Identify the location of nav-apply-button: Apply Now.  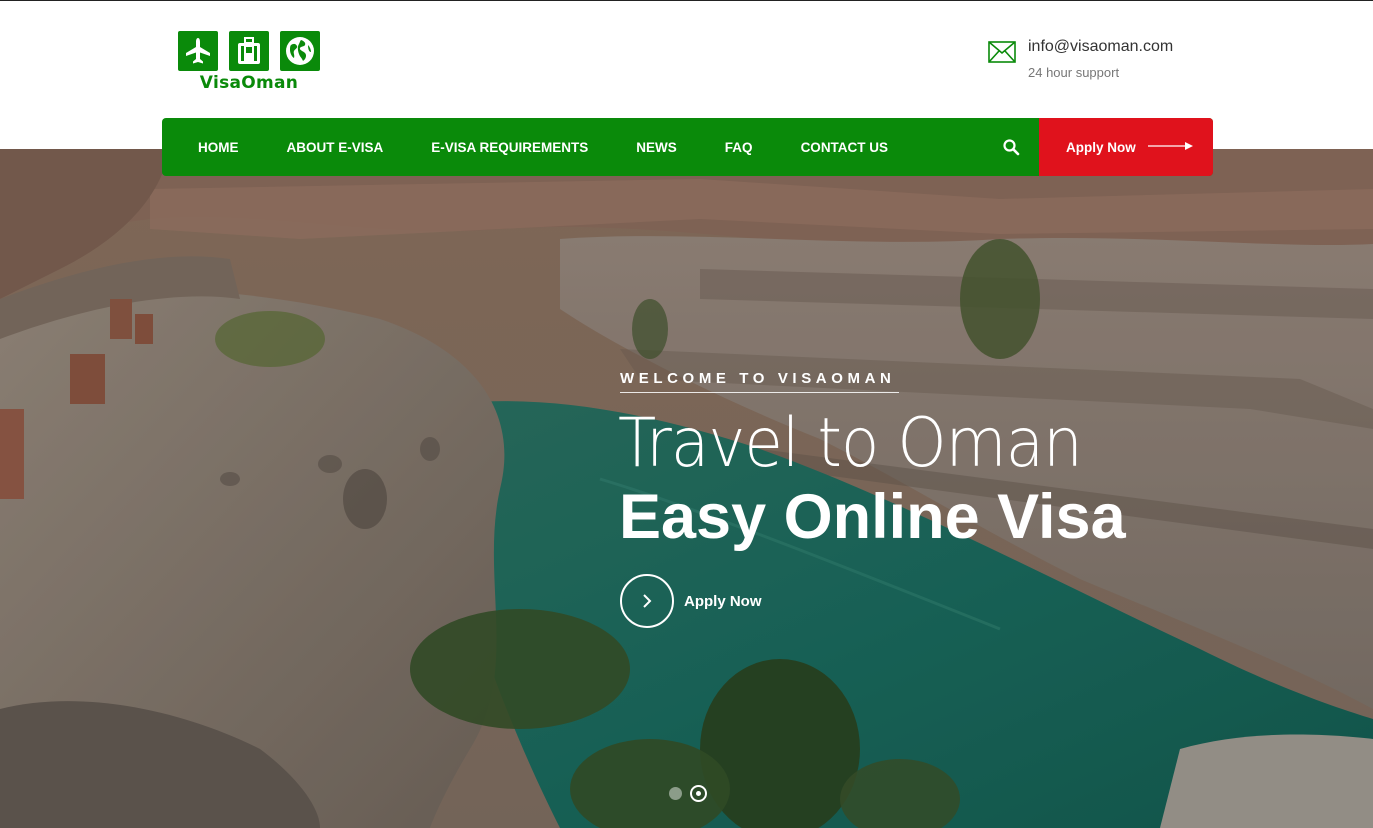
(1126, 147).